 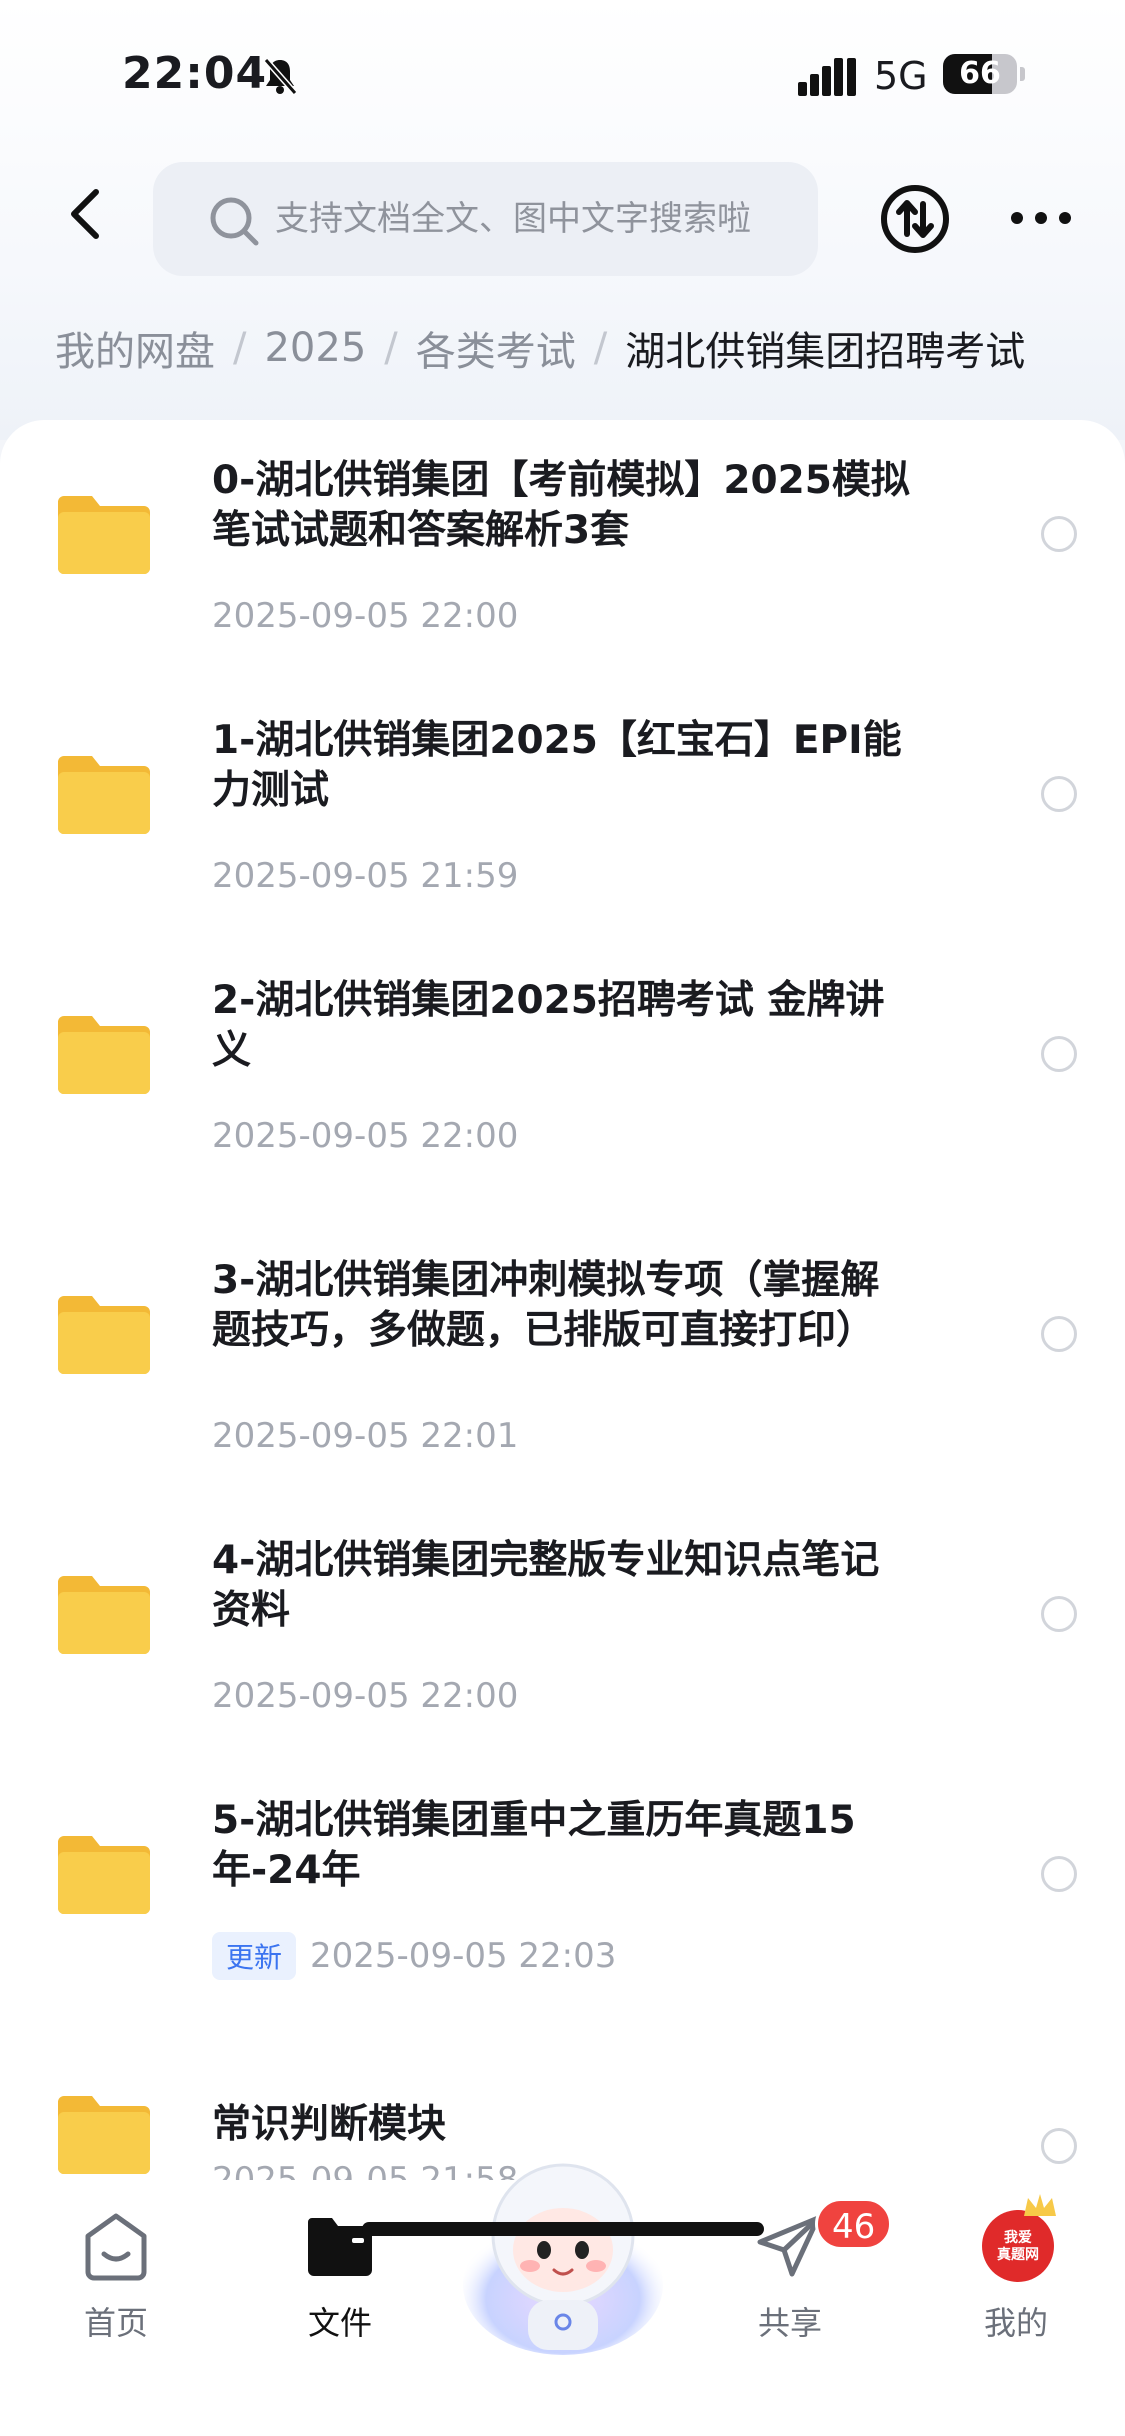 I want to click on nav-mine-label: 我的, so click(x=1015, y=2323).